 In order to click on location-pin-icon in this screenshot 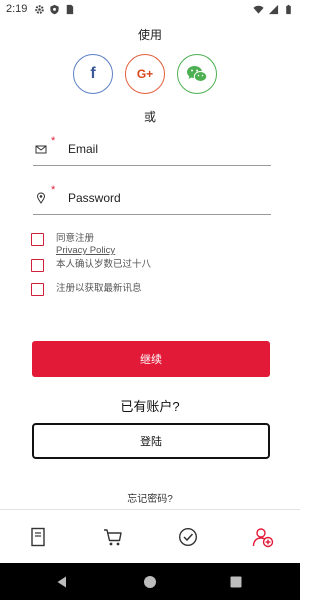, I will do `click(41, 198)`.